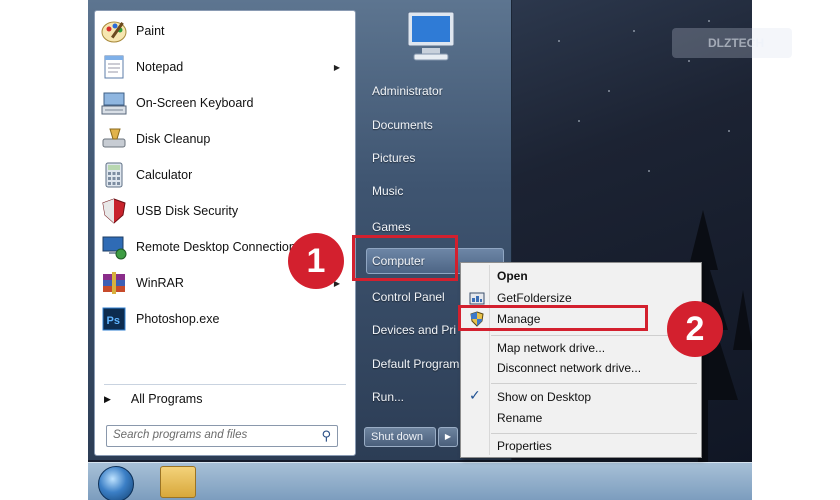 This screenshot has width=840, height=500. Describe the element at coordinates (178, 482) in the screenshot. I see `windows-explorer-taskbar-button` at that location.